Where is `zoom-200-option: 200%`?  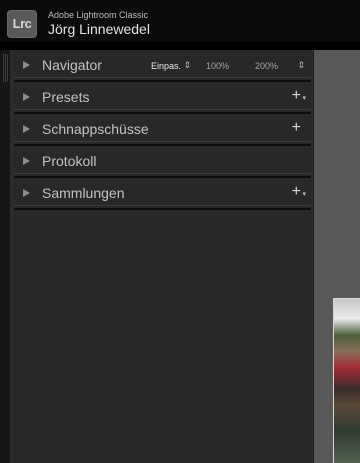 zoom-200-option: 200% is located at coordinates (266, 66).